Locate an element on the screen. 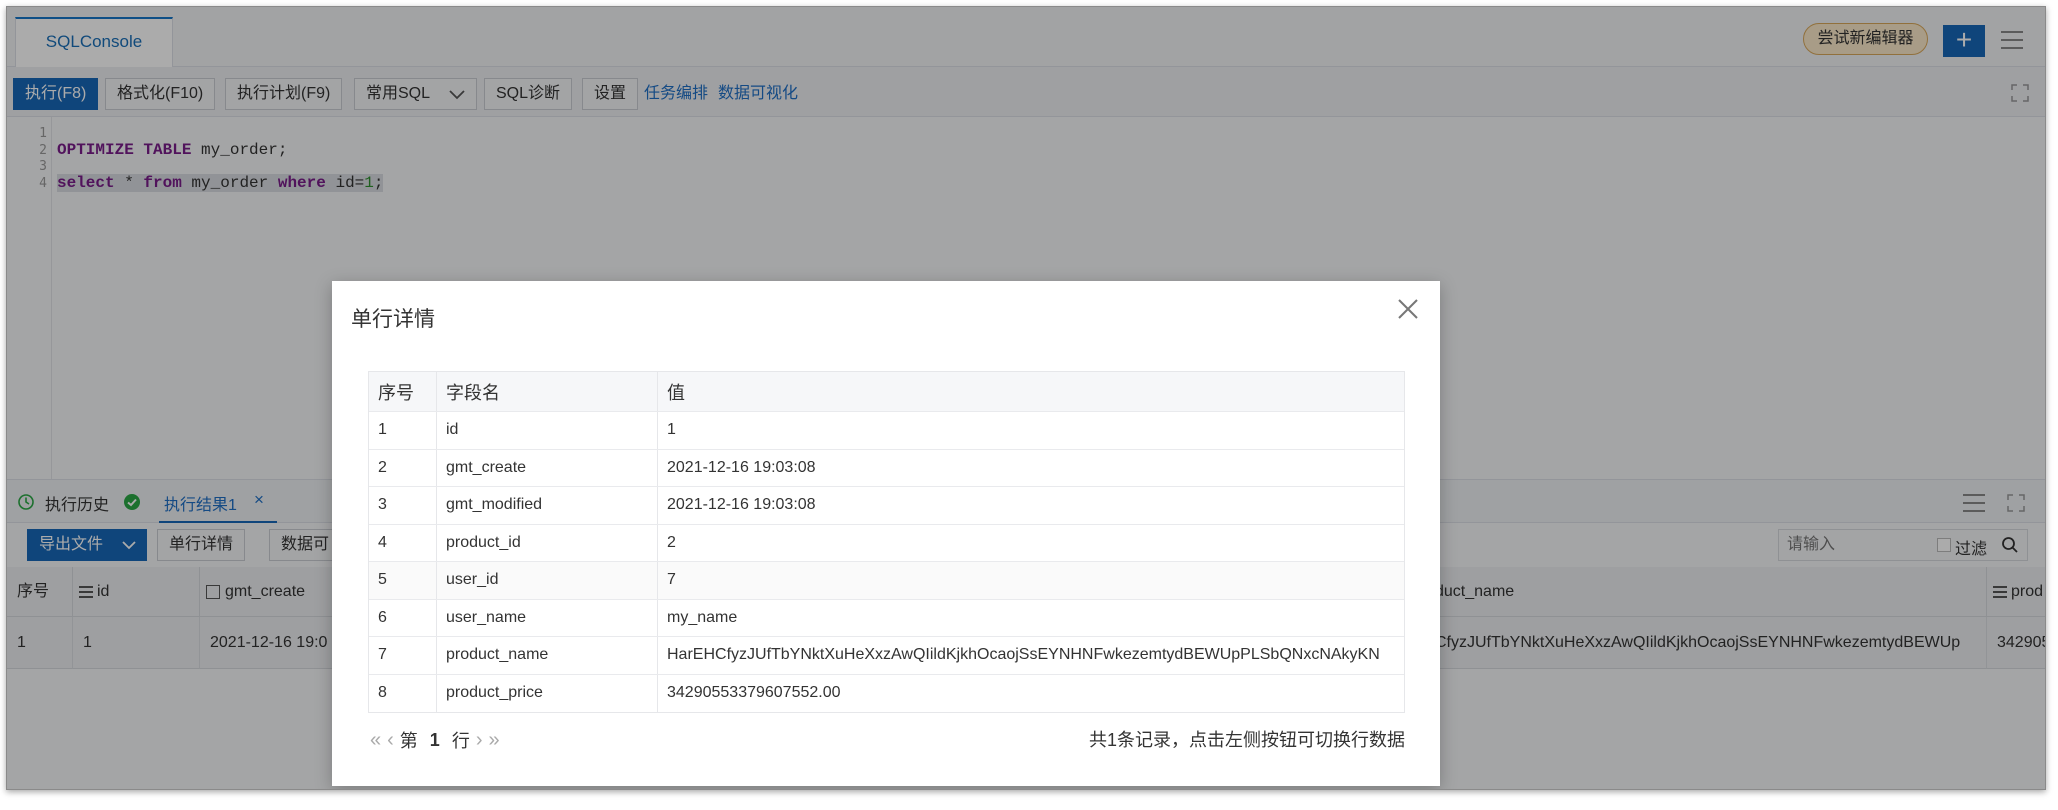 This screenshot has width=2058, height=810. row-value: 2 is located at coordinates (1031, 543).